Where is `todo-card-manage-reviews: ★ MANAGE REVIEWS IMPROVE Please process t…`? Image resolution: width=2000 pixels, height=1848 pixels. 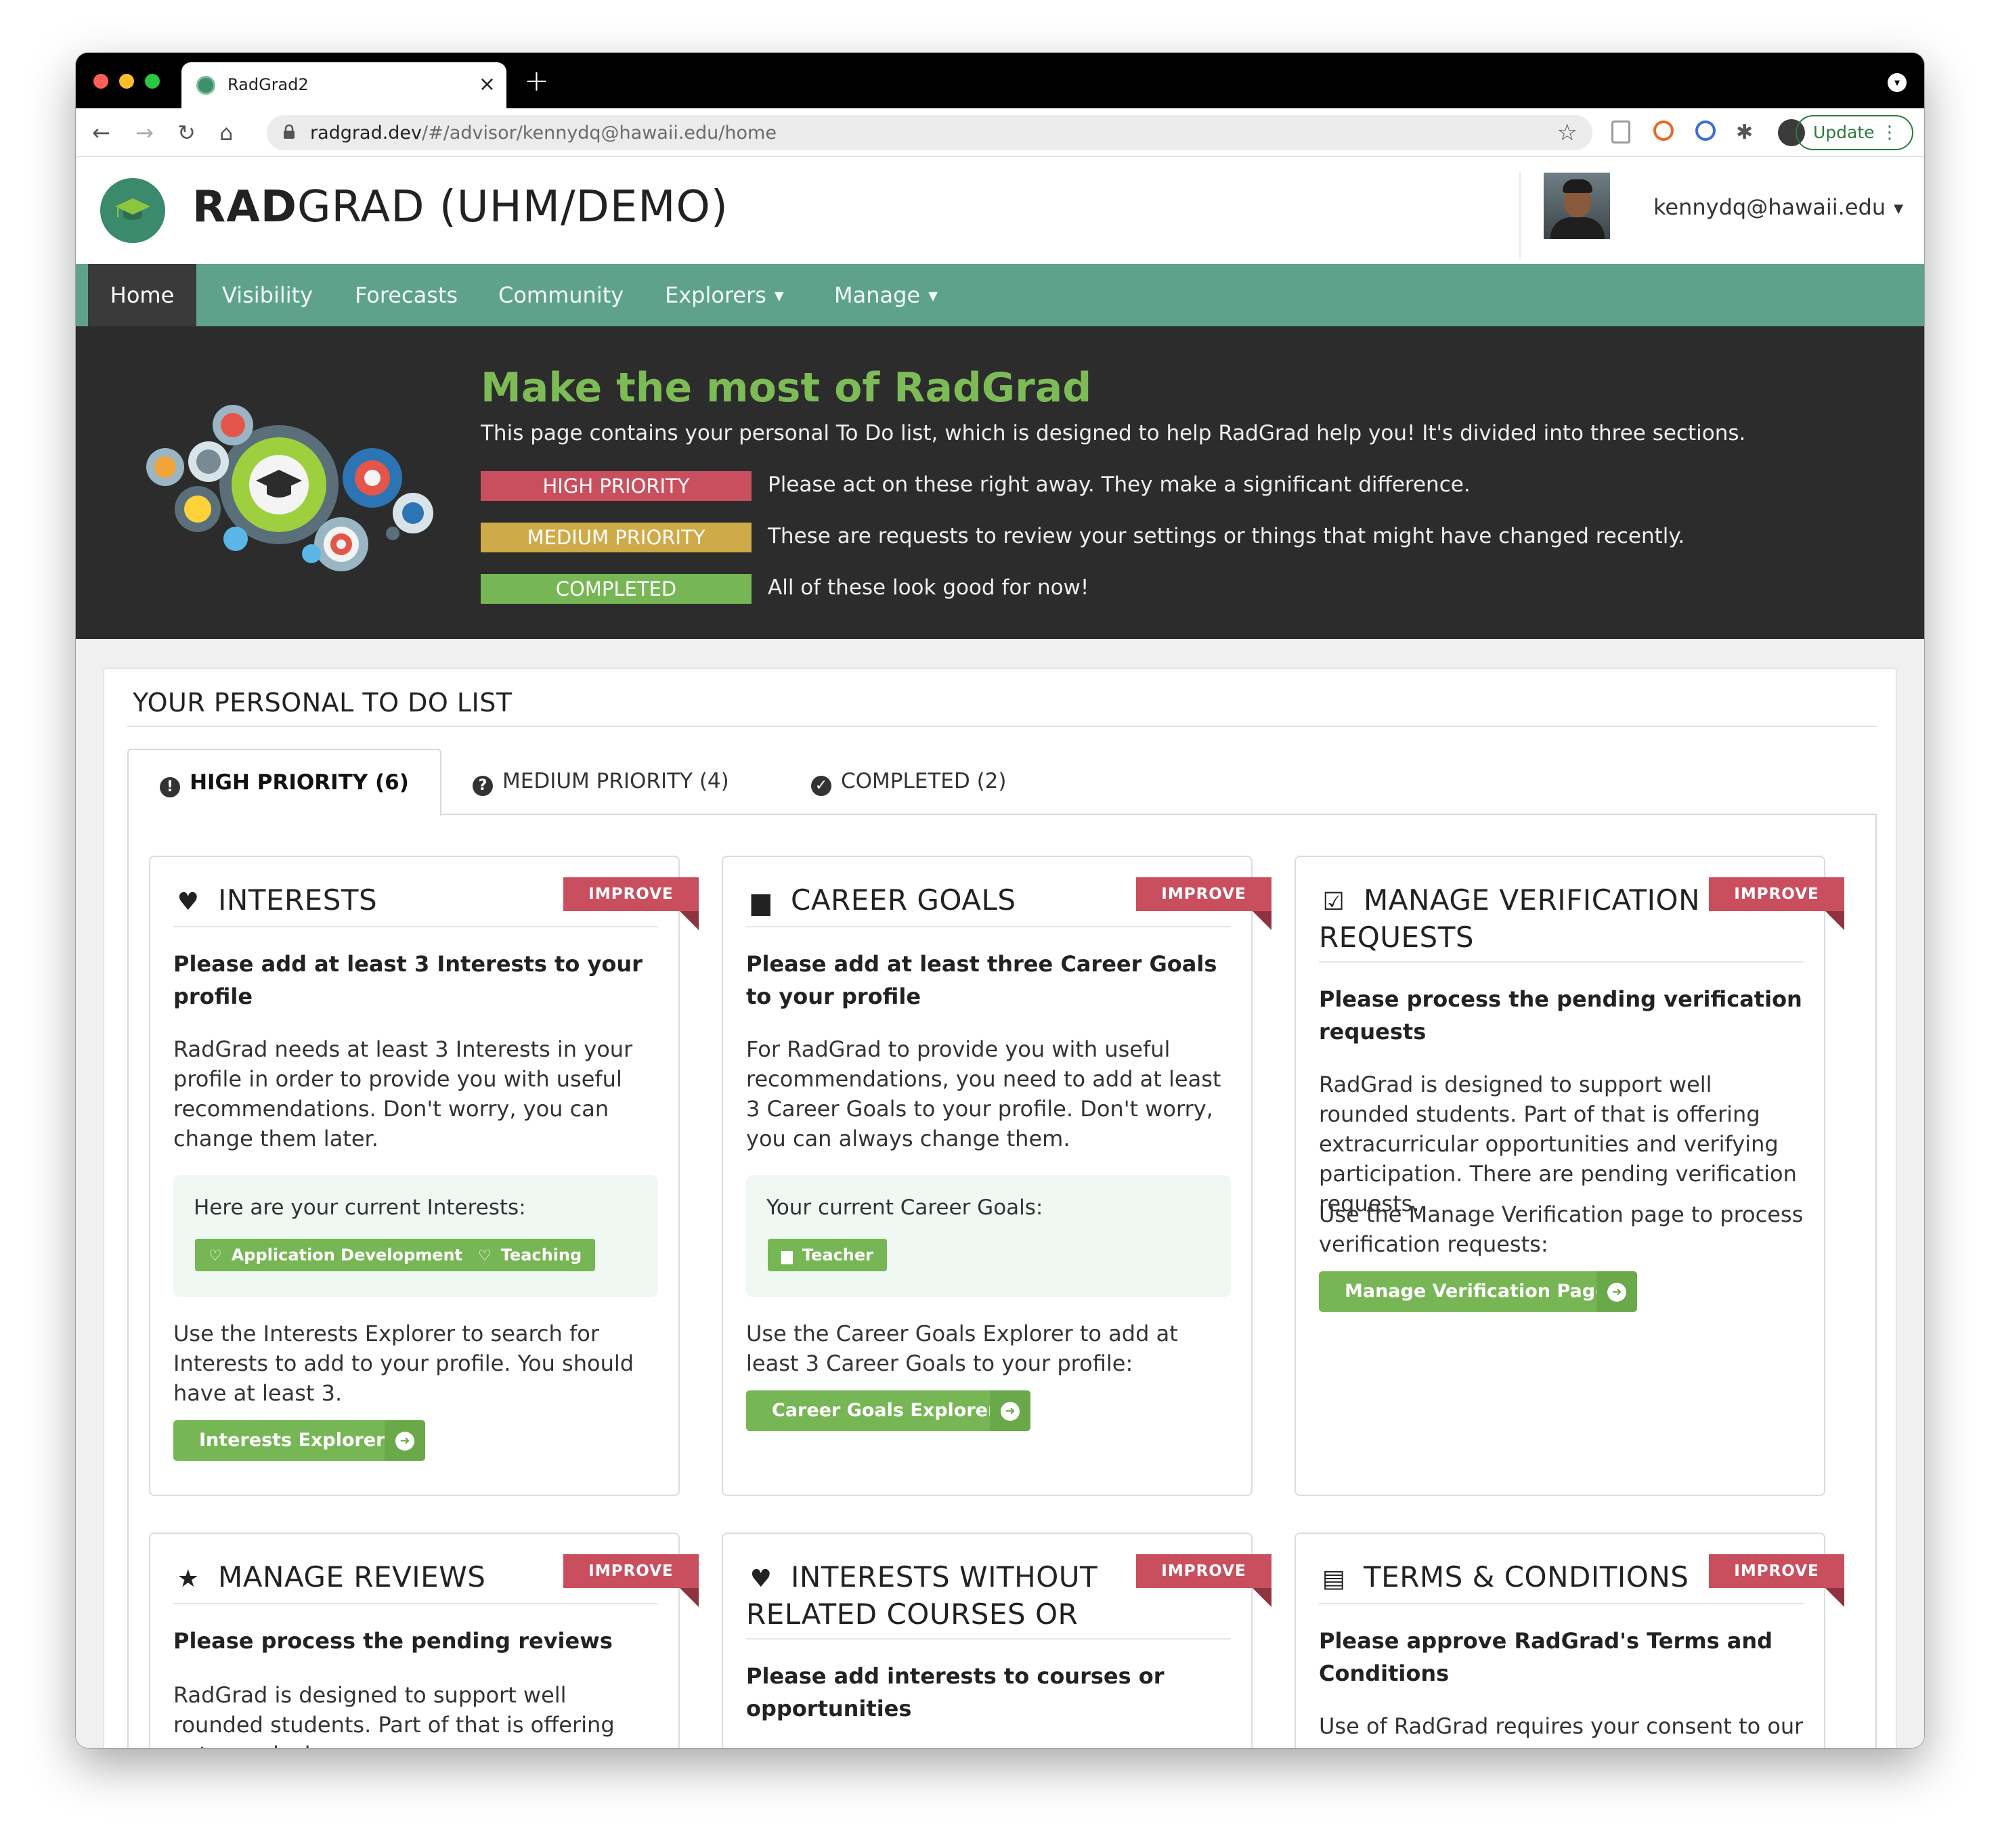
todo-card-manage-reviews: ★ MANAGE REVIEWS IMPROVE Please process t… is located at coordinates (424, 1640).